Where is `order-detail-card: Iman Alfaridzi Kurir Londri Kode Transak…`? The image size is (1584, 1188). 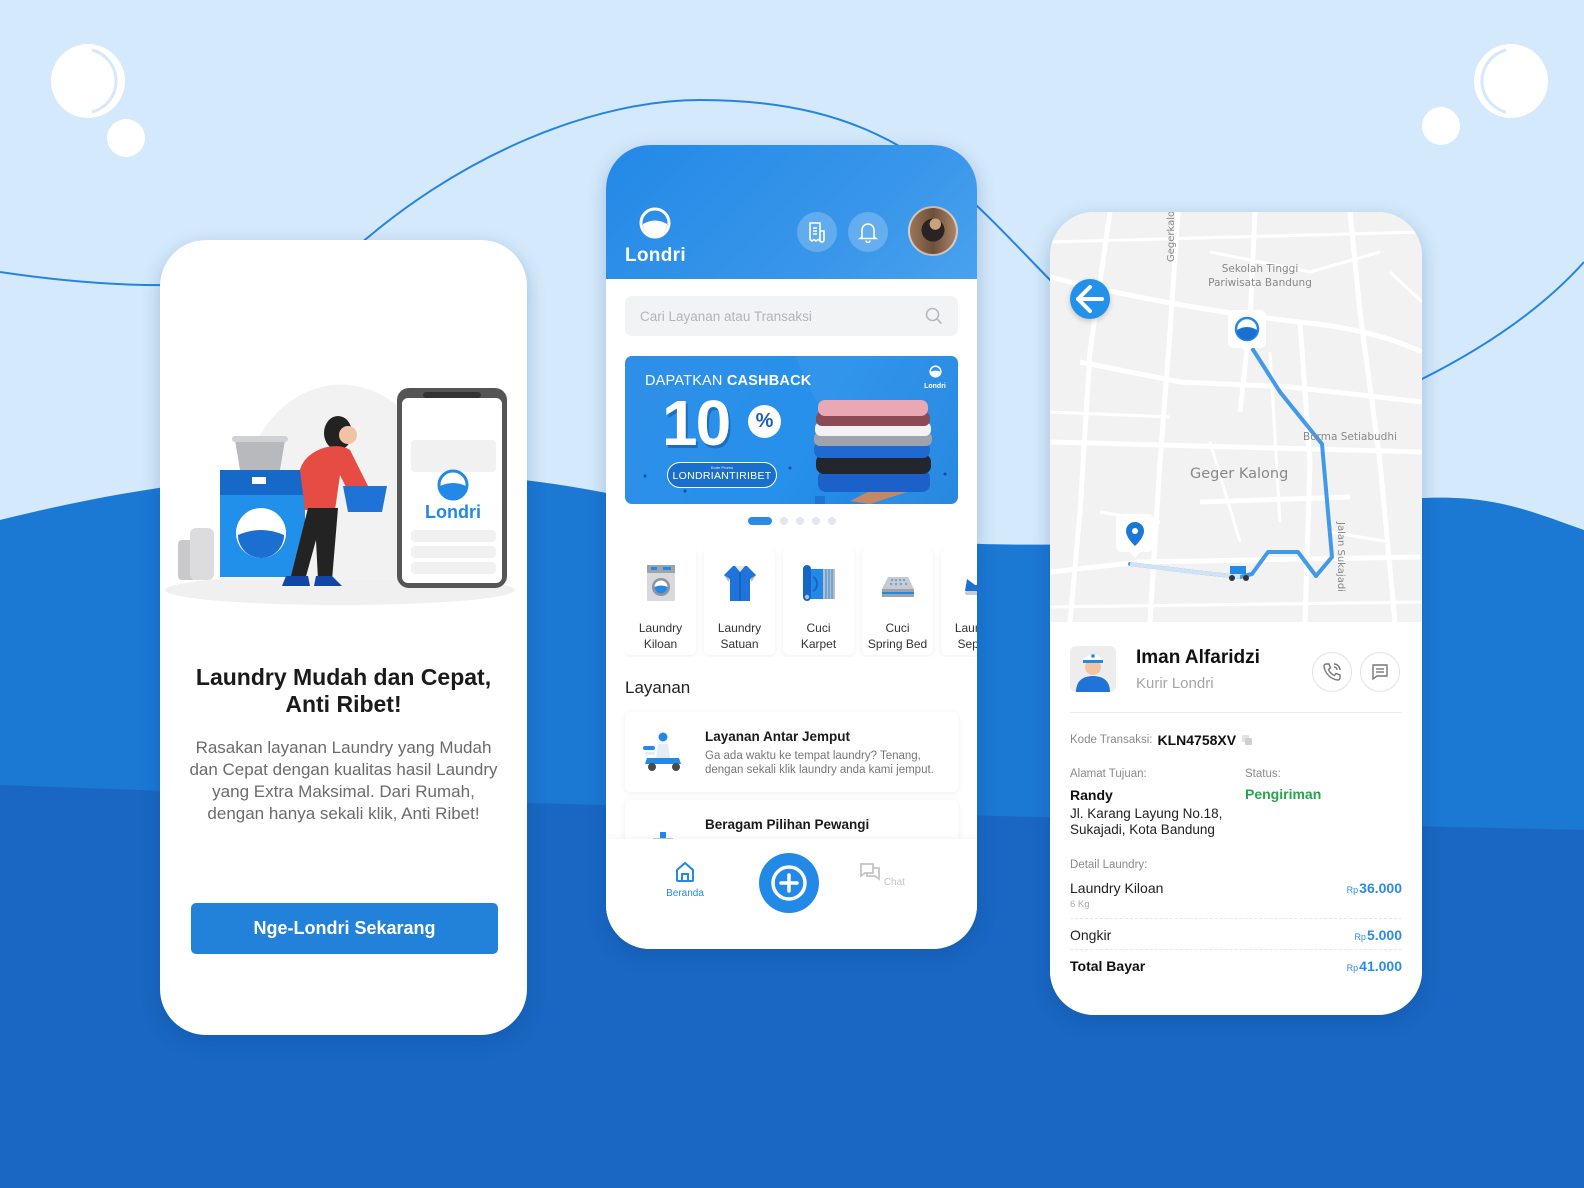 order-detail-card: Iman Alfaridzi Kurir Londri Kode Transak… is located at coordinates (1236, 818).